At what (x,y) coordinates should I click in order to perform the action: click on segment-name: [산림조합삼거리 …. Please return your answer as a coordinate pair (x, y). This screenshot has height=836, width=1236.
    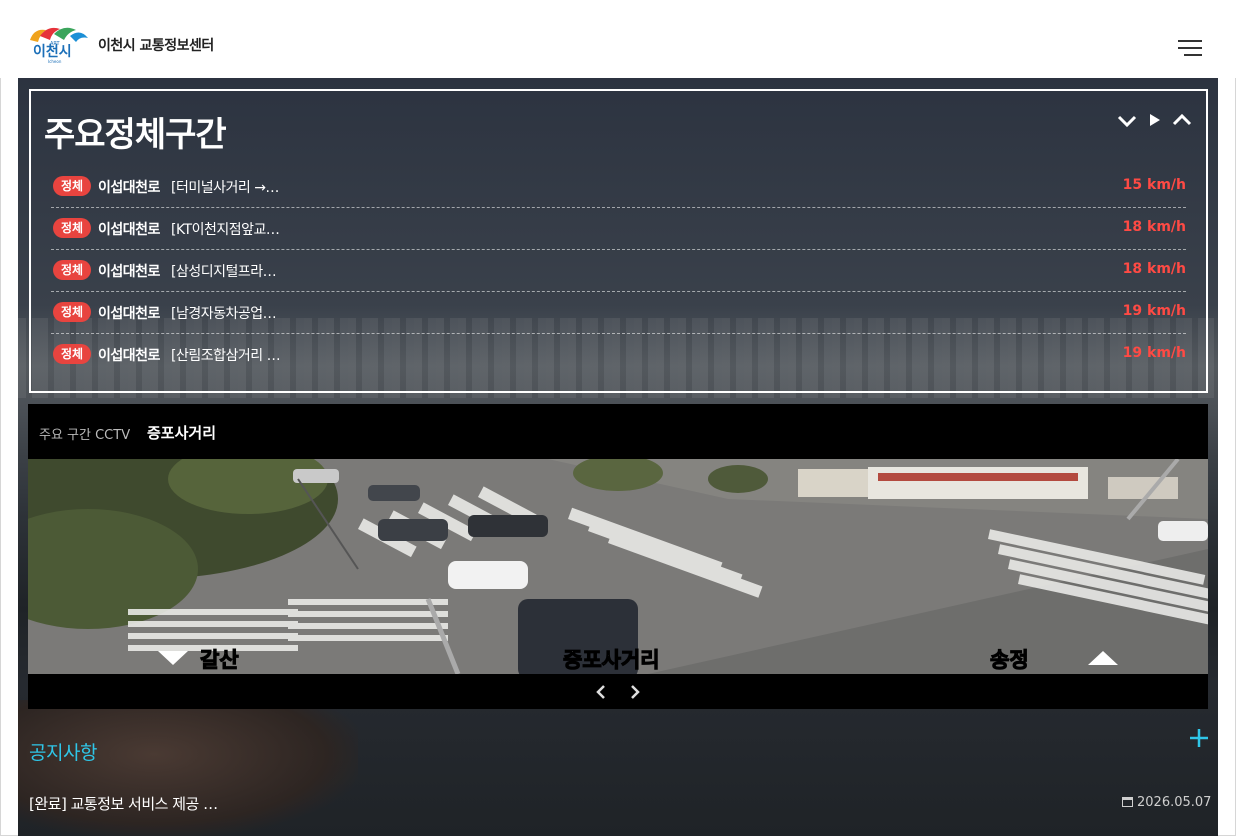
    Looking at the image, I should click on (226, 356).